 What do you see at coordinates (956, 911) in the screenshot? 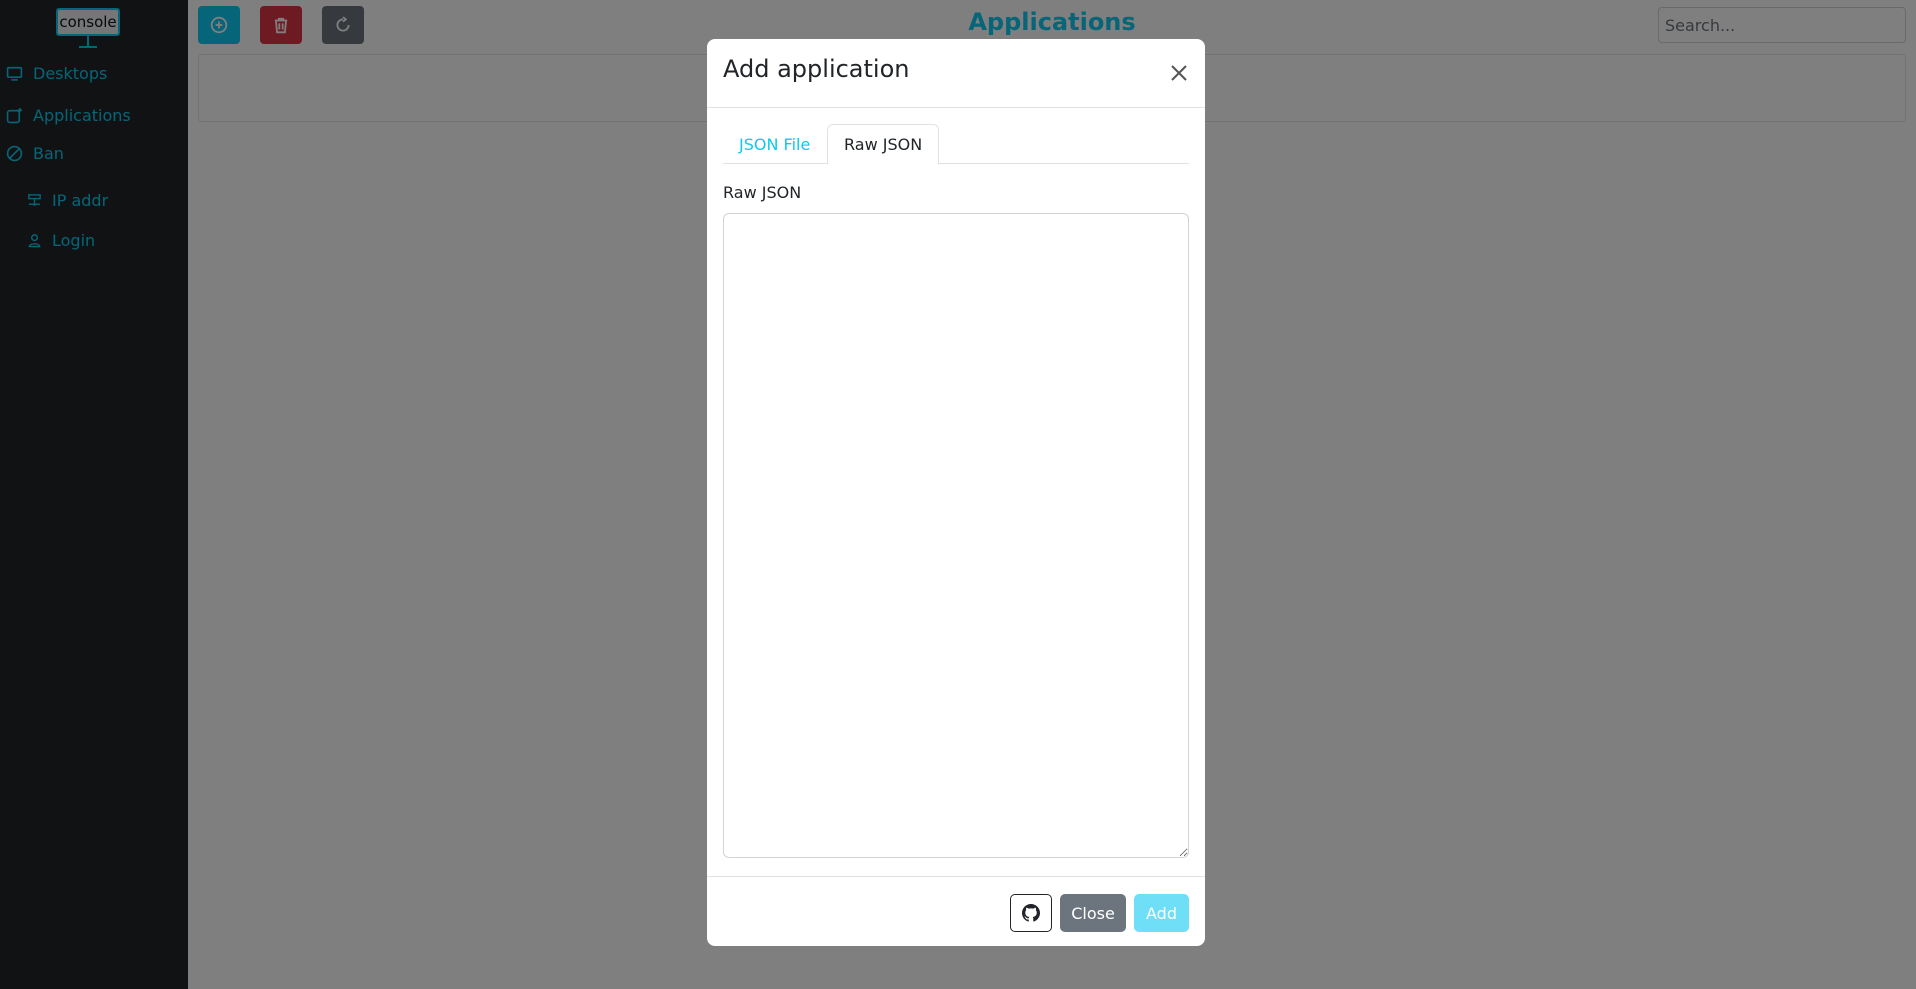
I see `modal-footer: Close Add` at bounding box center [956, 911].